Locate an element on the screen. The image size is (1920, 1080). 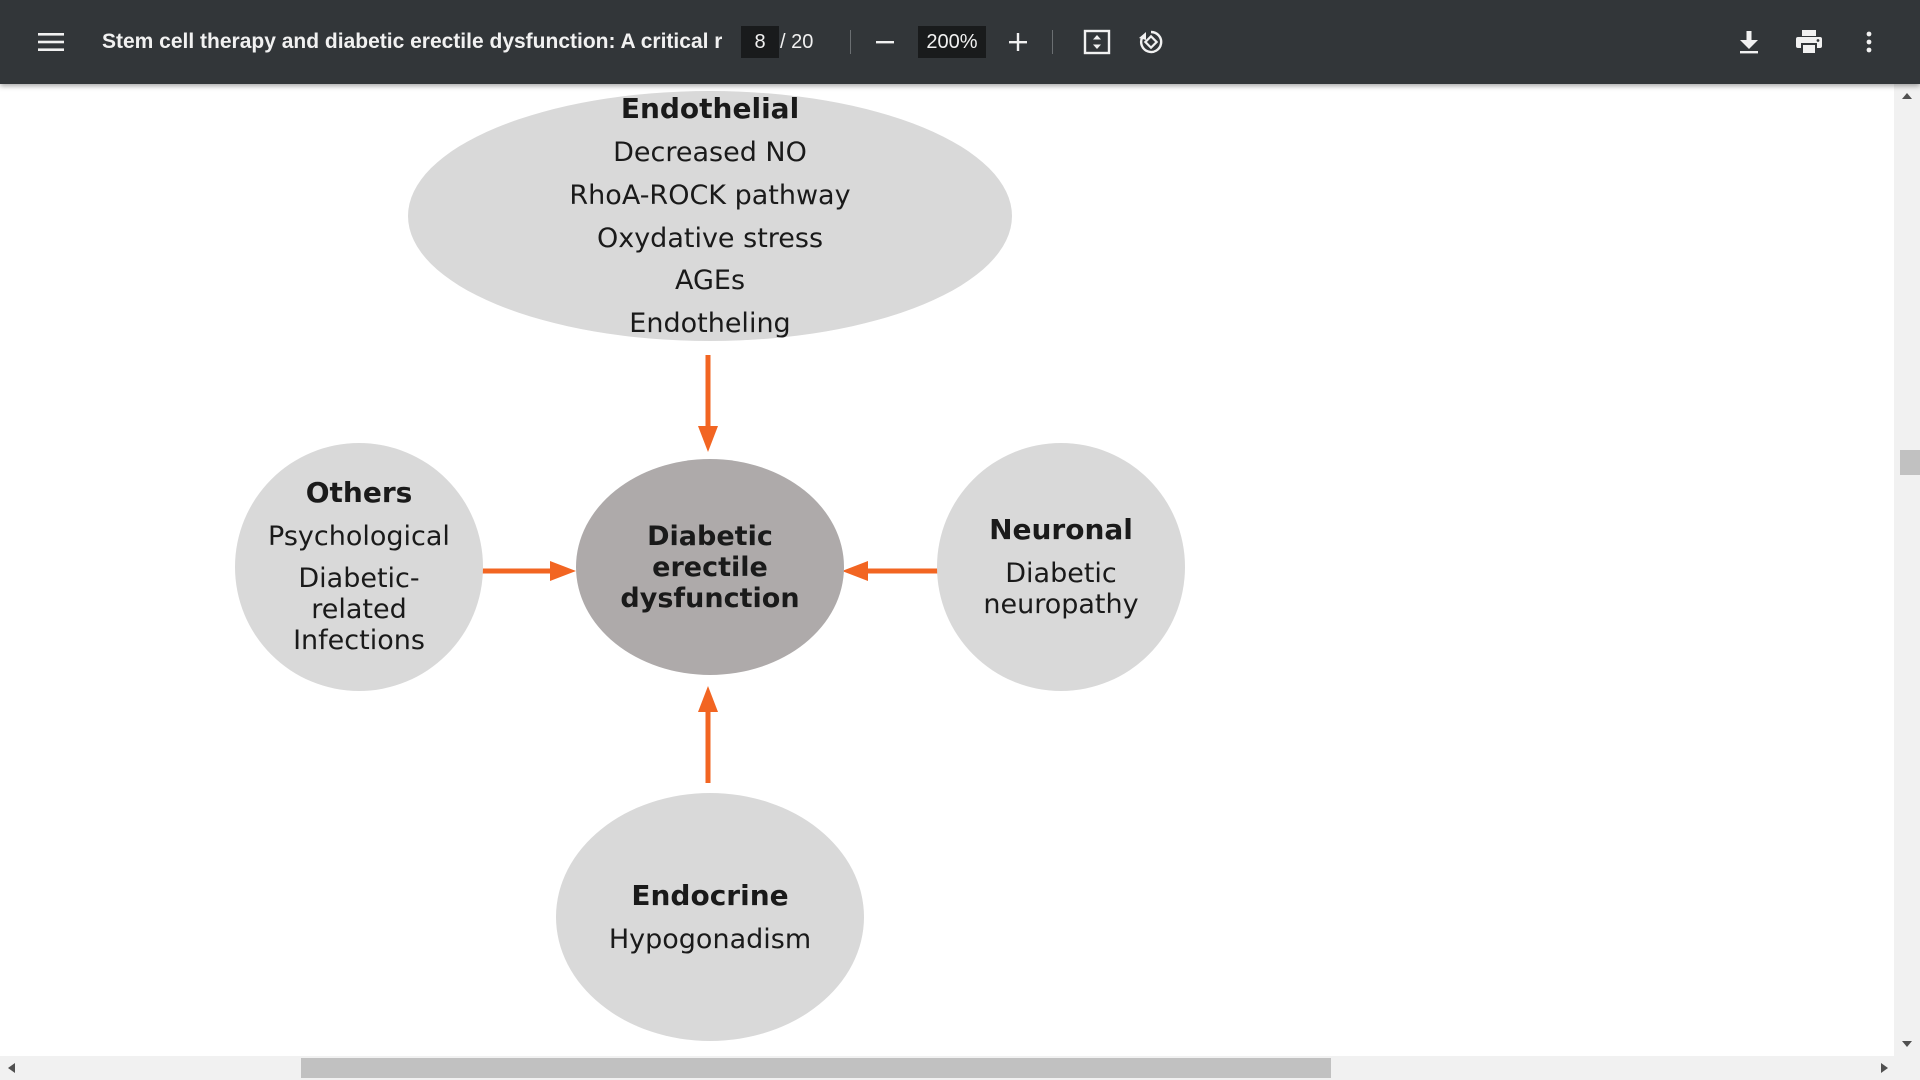
download-icon is located at coordinates (1749, 42).